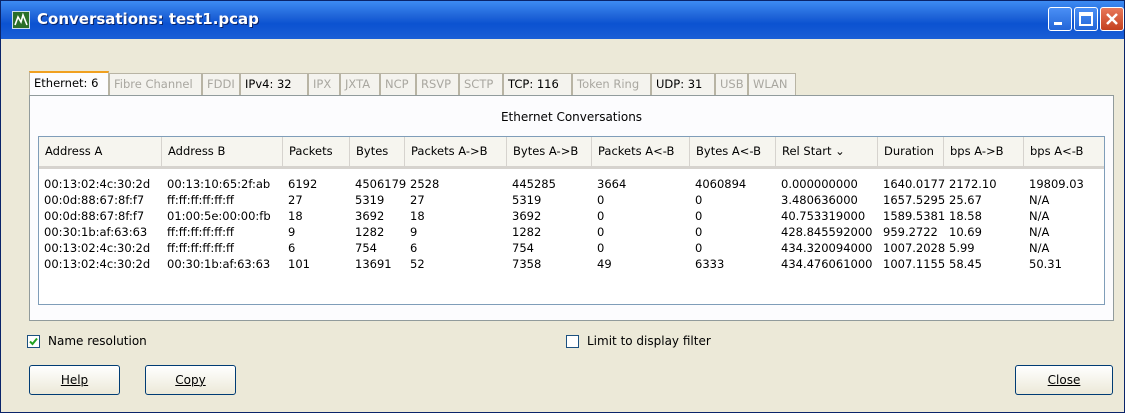 This screenshot has height=413, width=1125. I want to click on close-button-label: Close, so click(1064, 380).